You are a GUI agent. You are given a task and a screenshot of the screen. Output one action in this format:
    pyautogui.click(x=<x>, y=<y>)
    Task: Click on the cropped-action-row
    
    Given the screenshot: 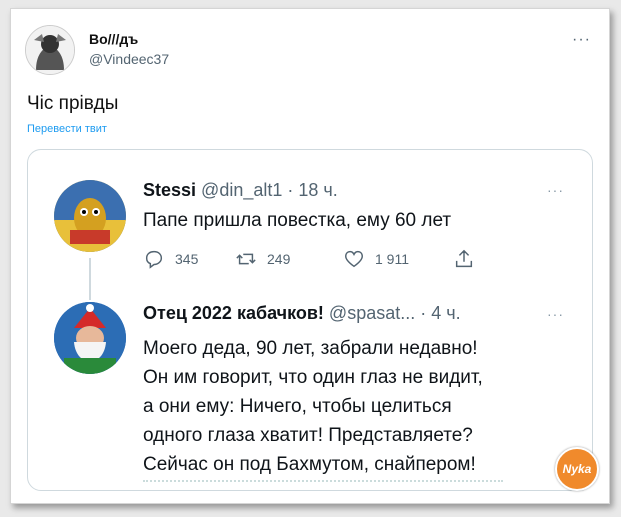 What is the action you would take?
    pyautogui.click(x=323, y=484)
    